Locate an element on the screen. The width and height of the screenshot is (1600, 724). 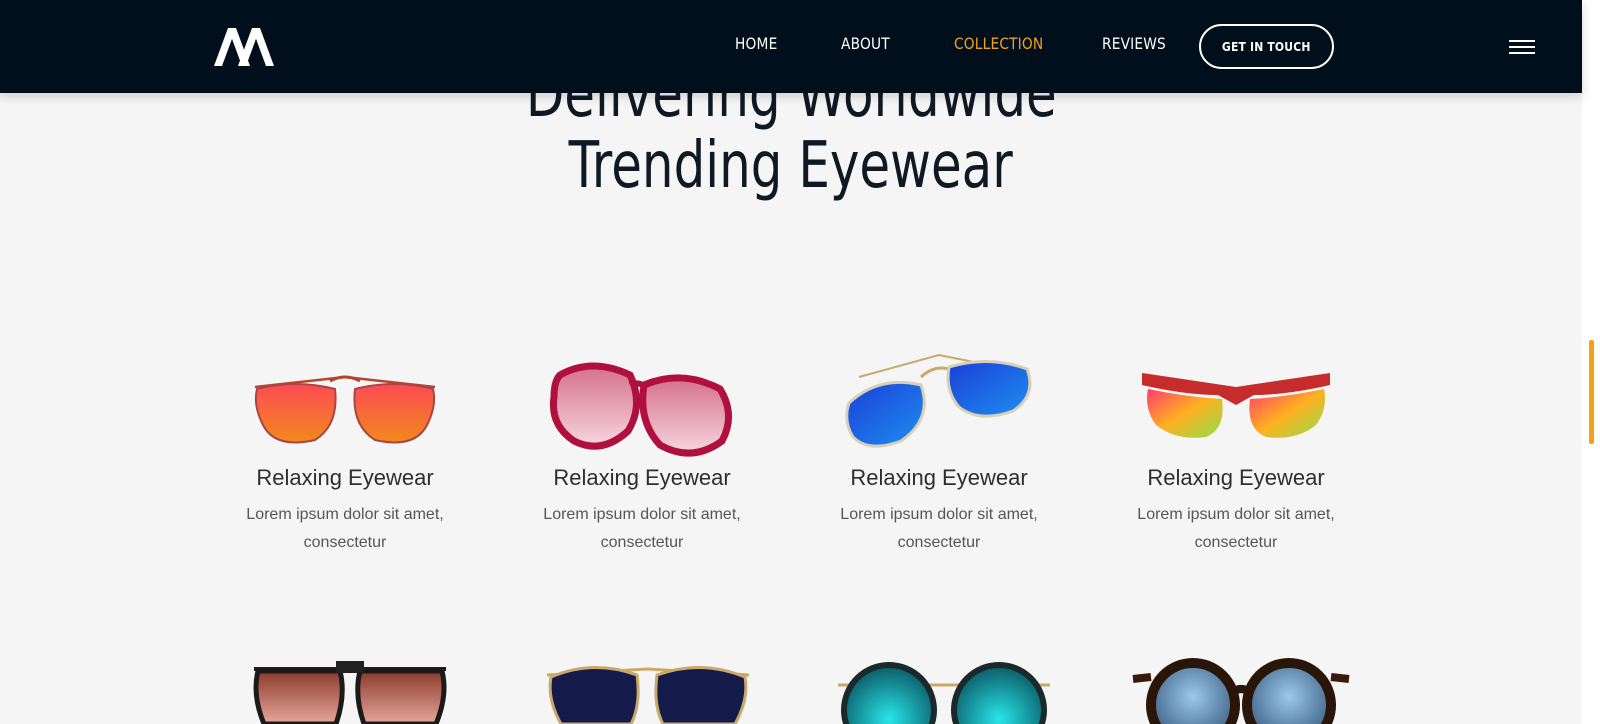
scrollbar-thumb is located at coordinates (1591, 392).